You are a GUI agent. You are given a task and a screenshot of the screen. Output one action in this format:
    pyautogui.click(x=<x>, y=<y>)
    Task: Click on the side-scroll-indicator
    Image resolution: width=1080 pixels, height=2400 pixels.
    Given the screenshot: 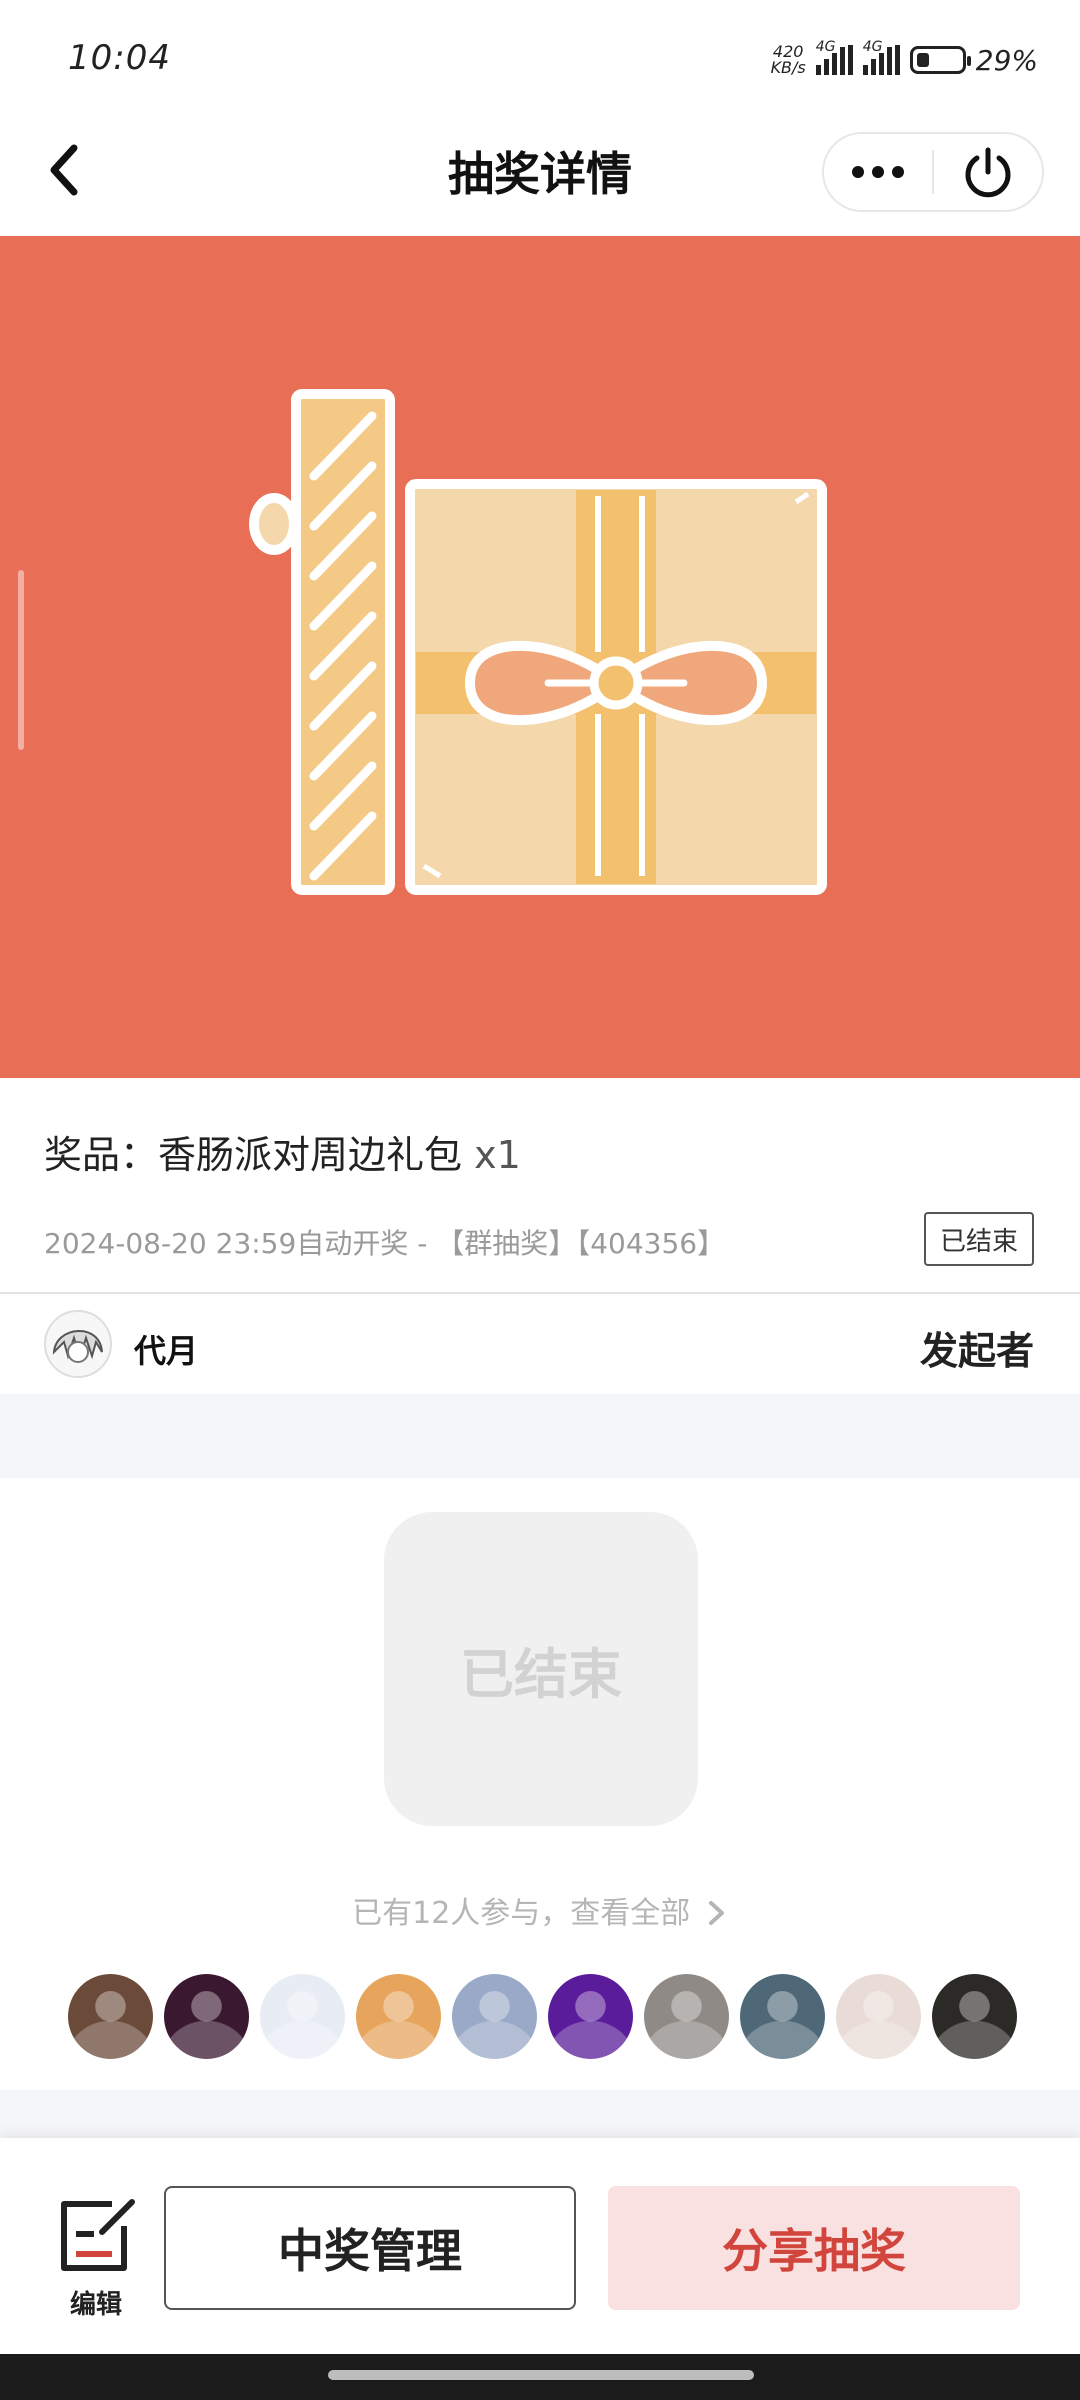 What is the action you would take?
    pyautogui.click(x=21, y=660)
    